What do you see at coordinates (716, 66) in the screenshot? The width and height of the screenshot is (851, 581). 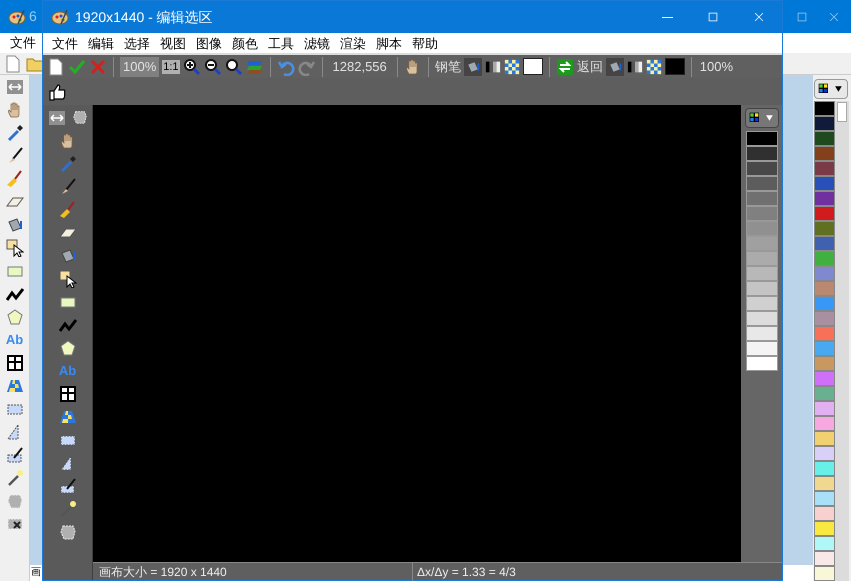 I see `opacity-level: 100%` at bounding box center [716, 66].